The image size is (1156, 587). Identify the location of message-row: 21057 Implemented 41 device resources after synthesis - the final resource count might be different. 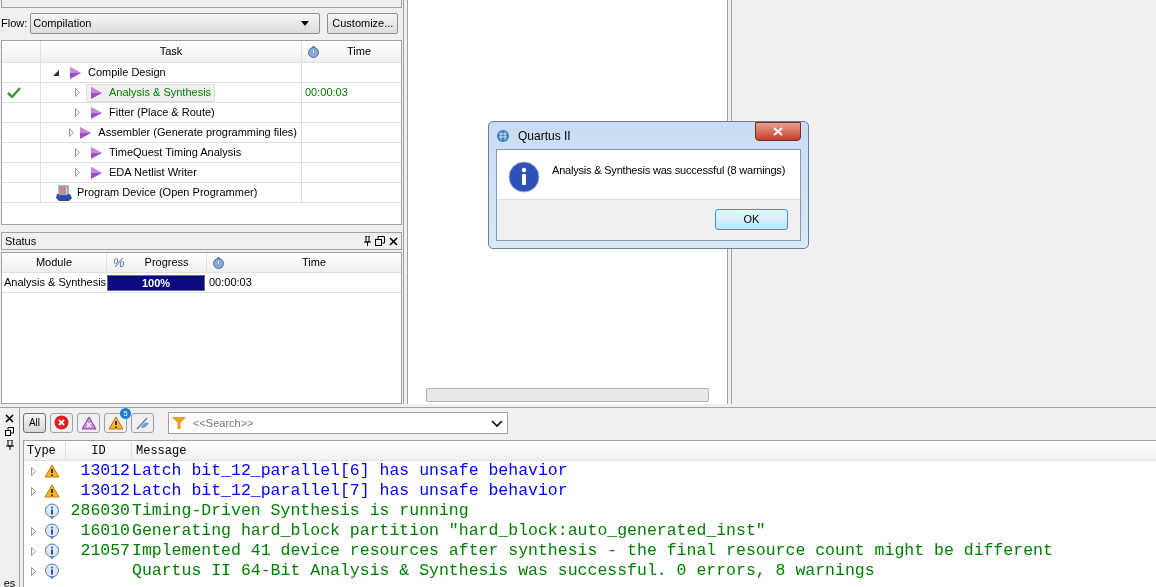
(590, 551).